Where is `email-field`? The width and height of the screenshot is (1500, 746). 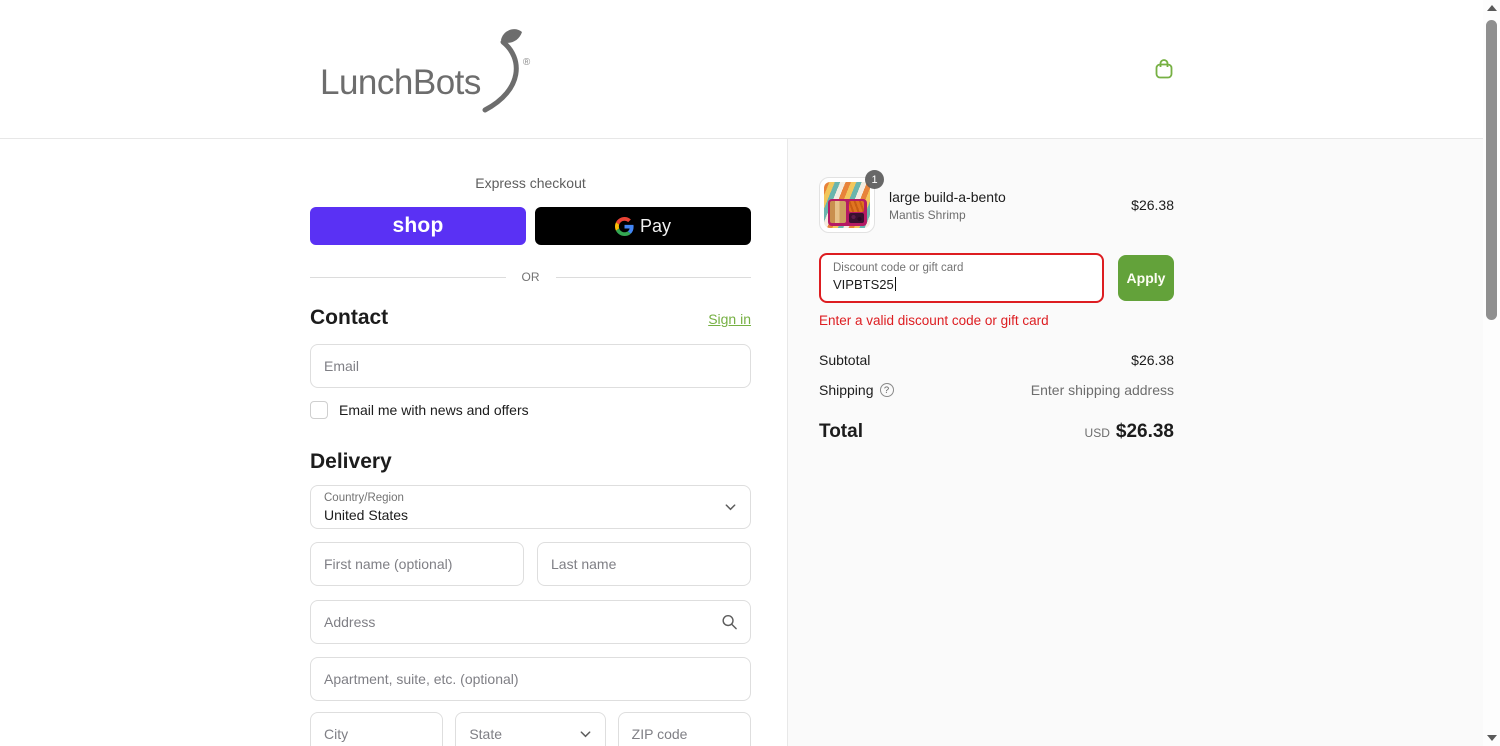 email-field is located at coordinates (530, 366).